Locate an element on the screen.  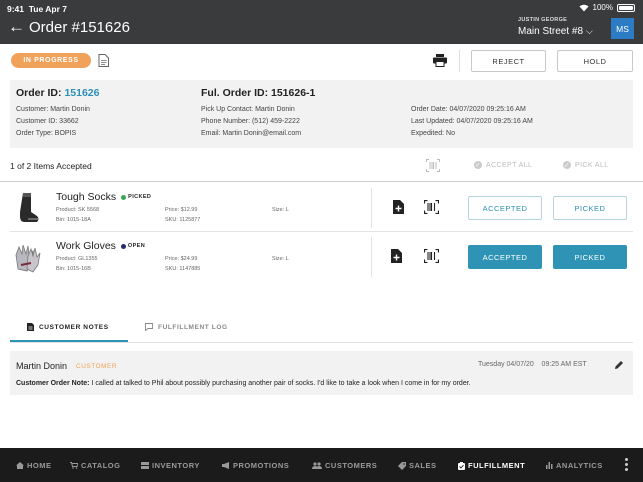
item-price: Price: $24.99 is located at coordinates (181, 259).